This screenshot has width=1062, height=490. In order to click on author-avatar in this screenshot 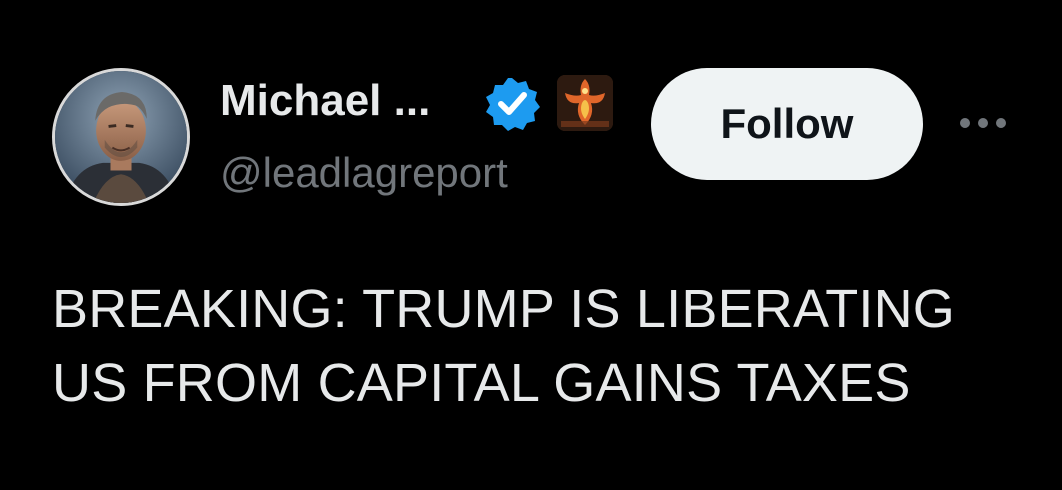, I will do `click(121, 137)`.